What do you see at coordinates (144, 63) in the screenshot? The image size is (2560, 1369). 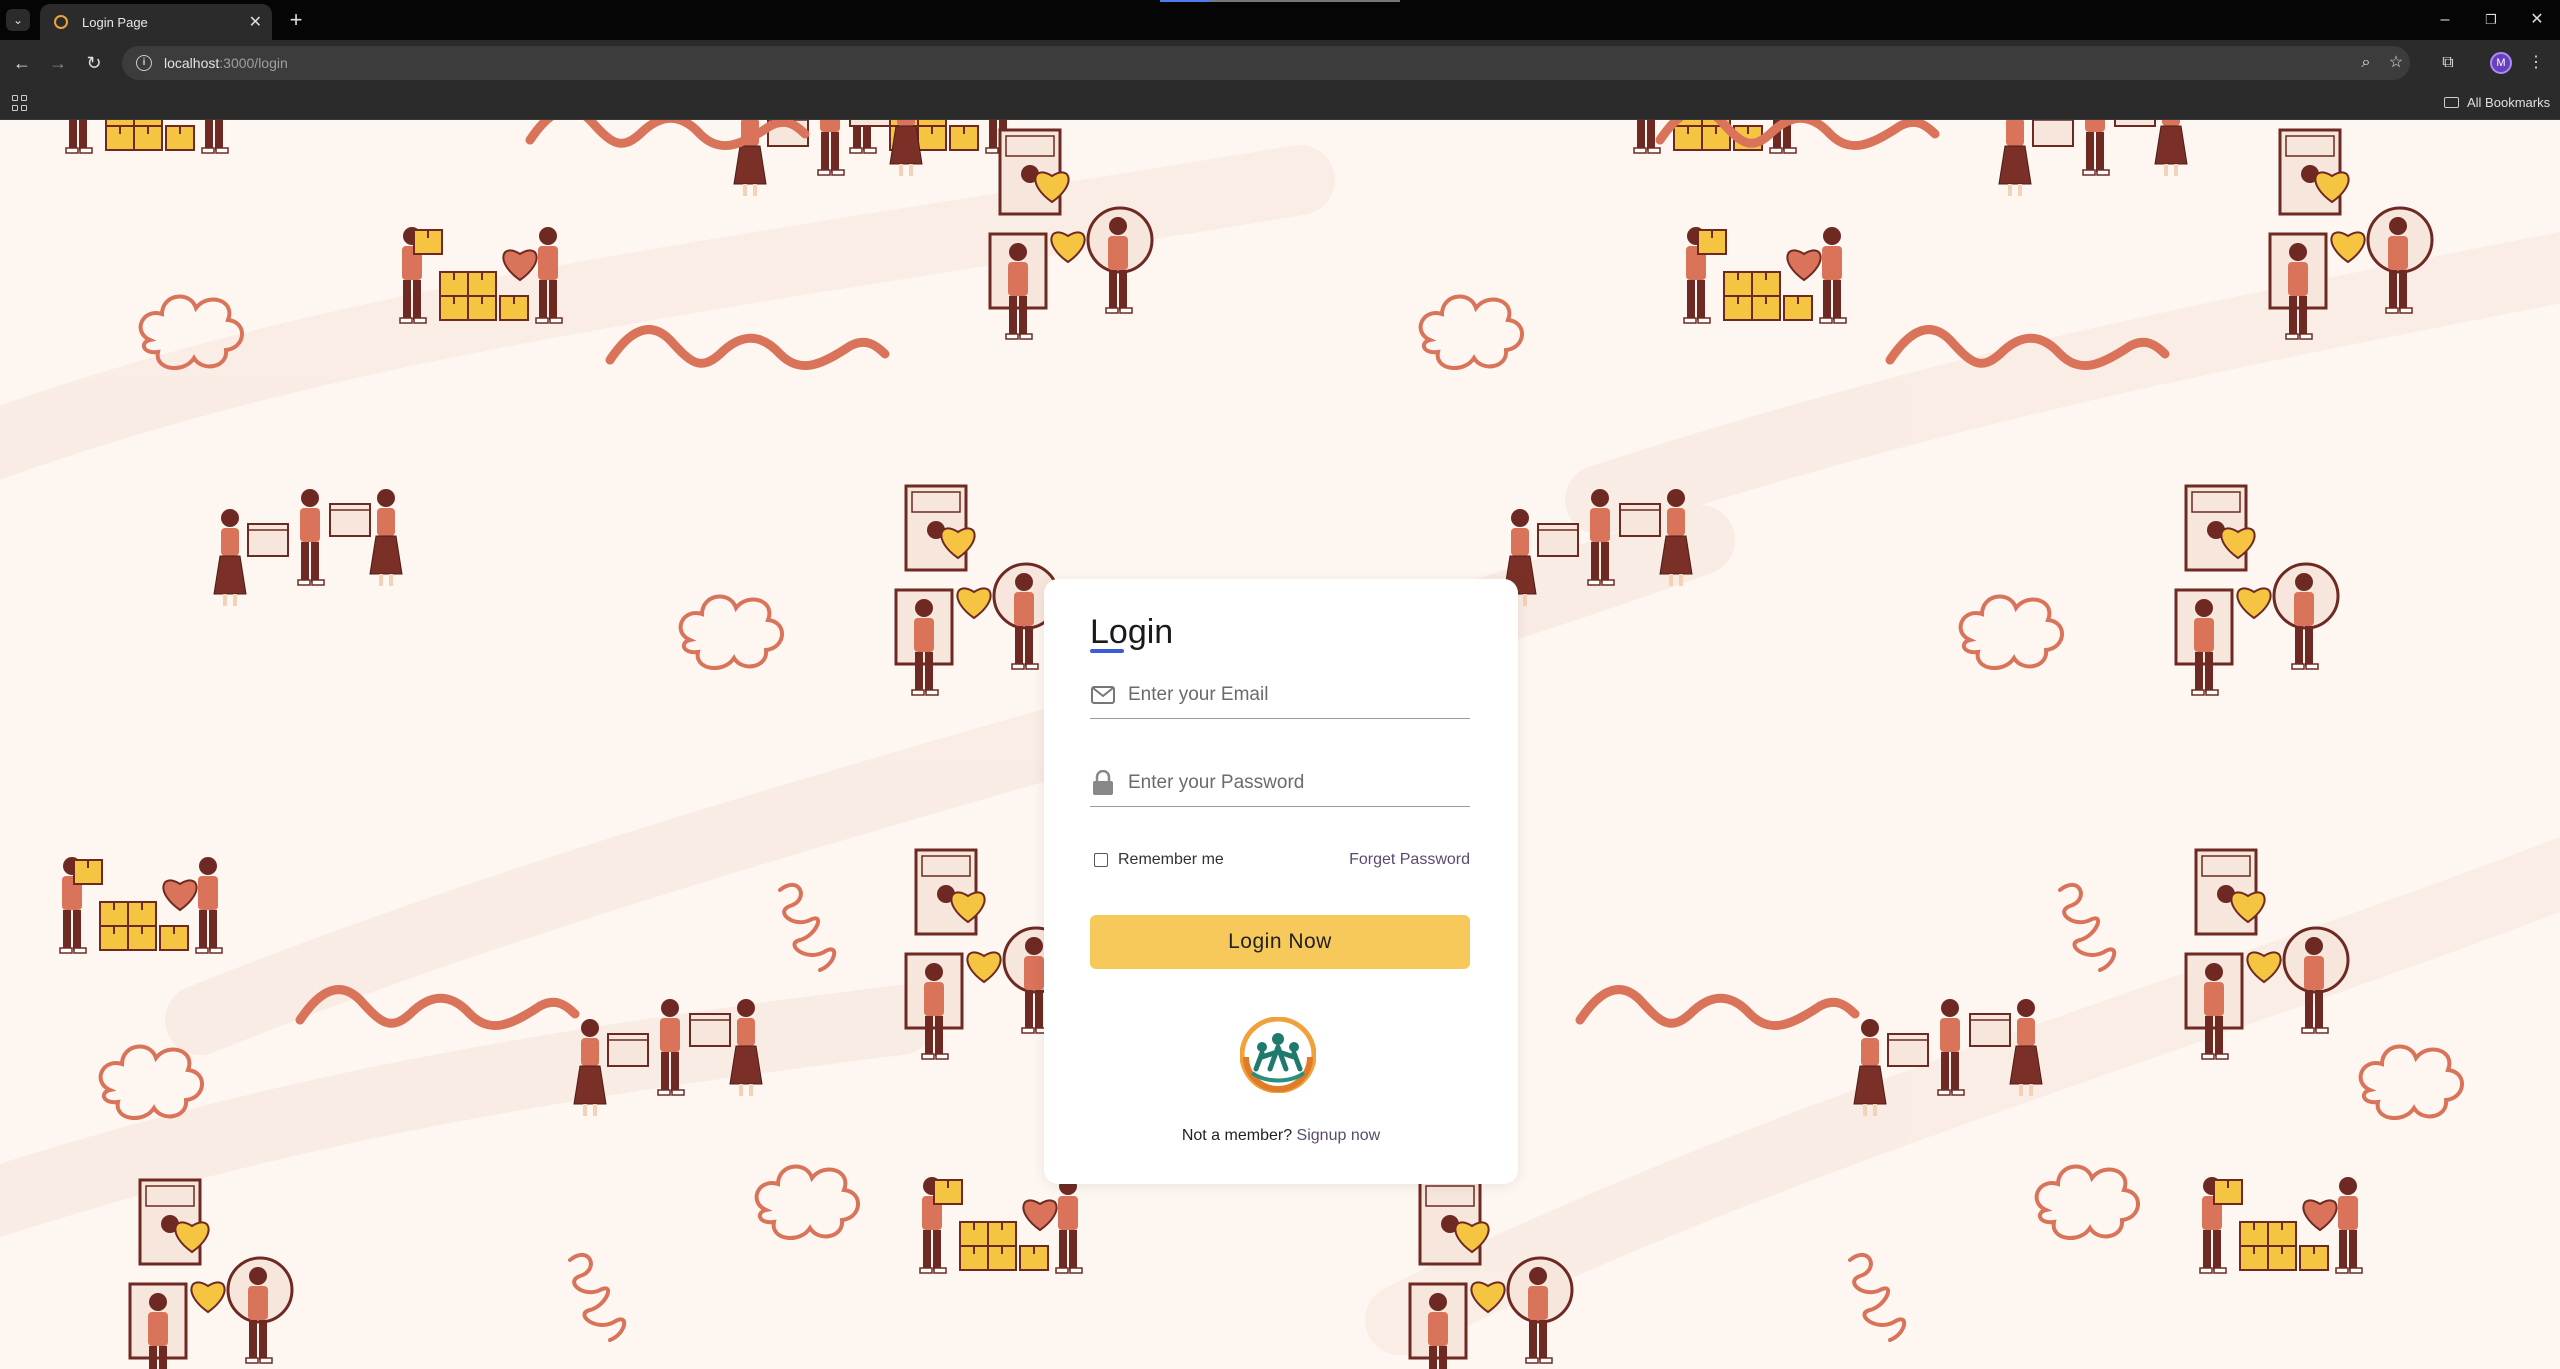 I see `site-info-icon: i` at bounding box center [144, 63].